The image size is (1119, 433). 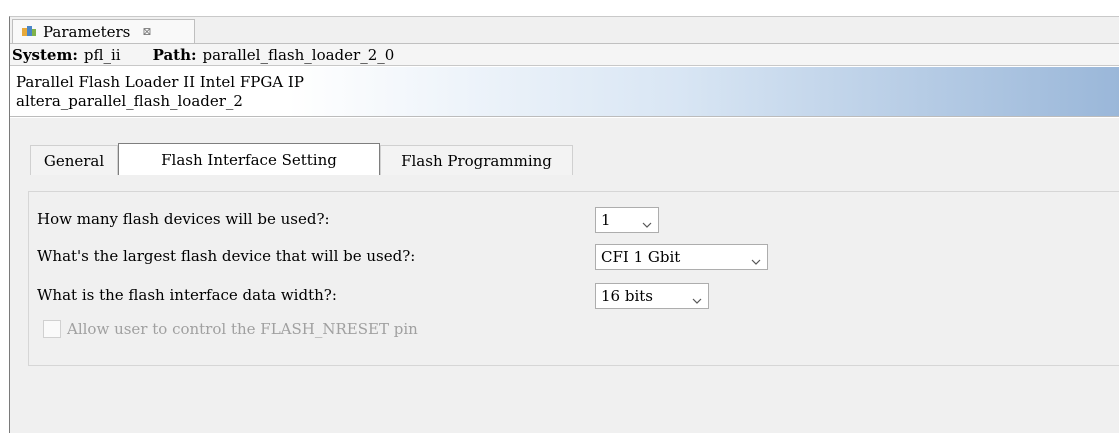 What do you see at coordinates (627, 220) in the screenshot?
I see `devices-count-select: 1` at bounding box center [627, 220].